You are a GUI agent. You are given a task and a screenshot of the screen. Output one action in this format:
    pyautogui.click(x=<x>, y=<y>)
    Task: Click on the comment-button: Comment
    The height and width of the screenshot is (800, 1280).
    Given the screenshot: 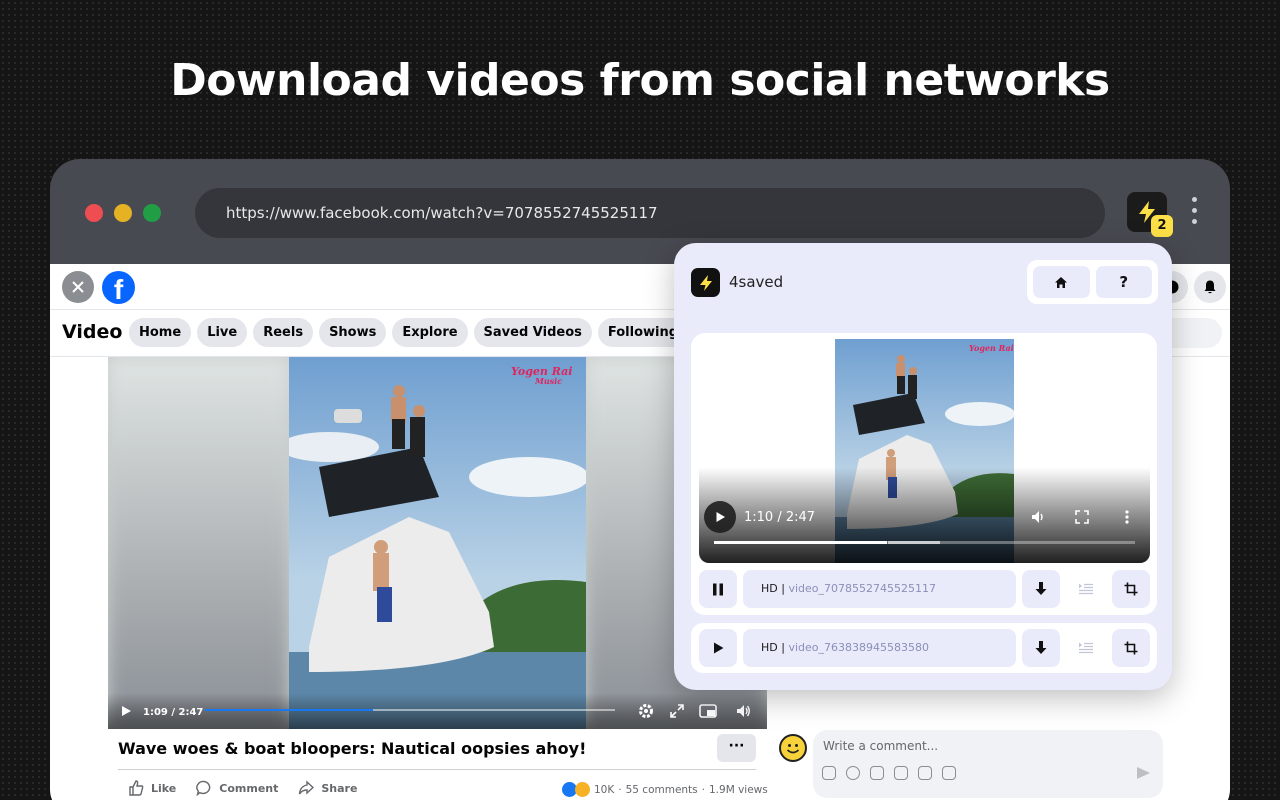 What is the action you would take?
    pyautogui.click(x=237, y=788)
    